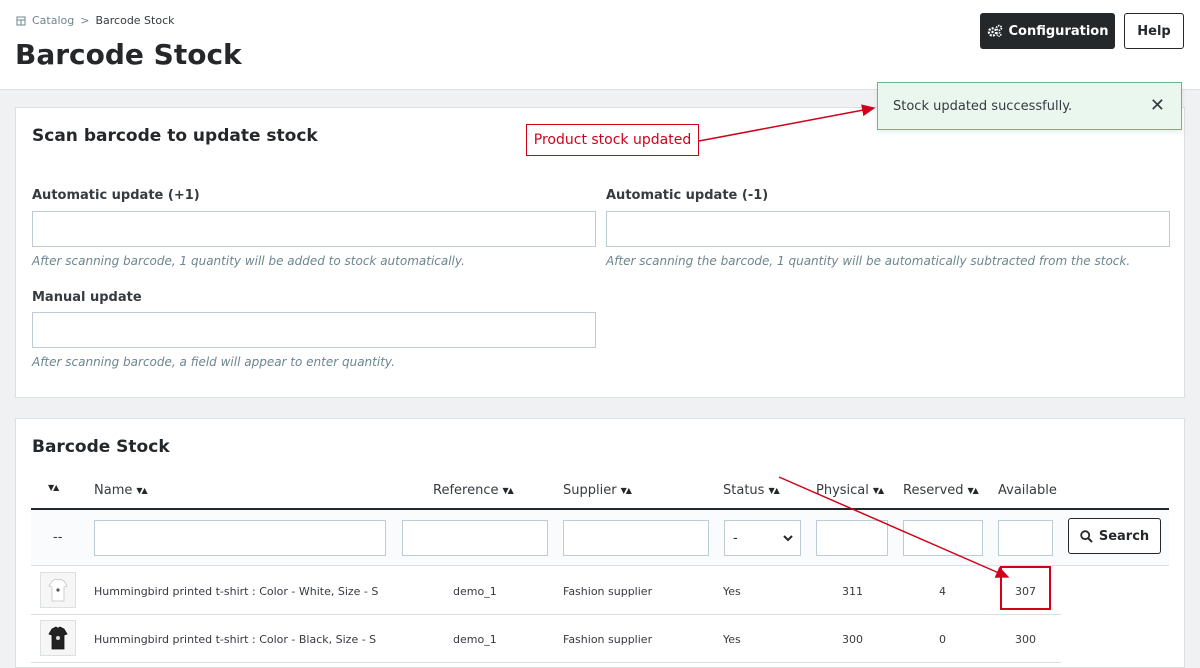  I want to click on auto-plus-label: Automatic update (+1), so click(116, 195).